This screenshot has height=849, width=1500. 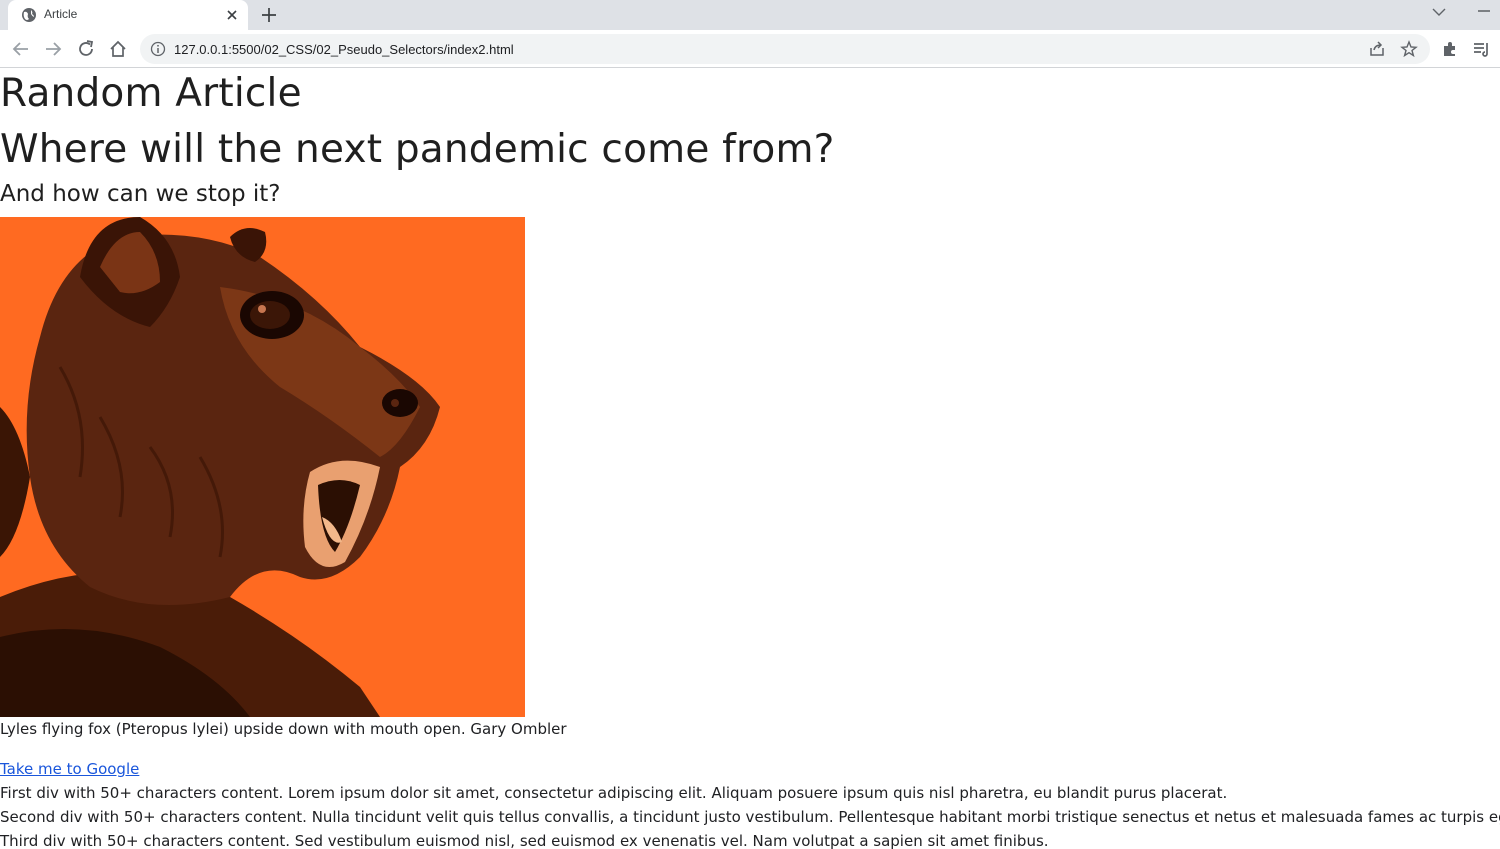 I want to click on close-icon, so click(x=232, y=15).